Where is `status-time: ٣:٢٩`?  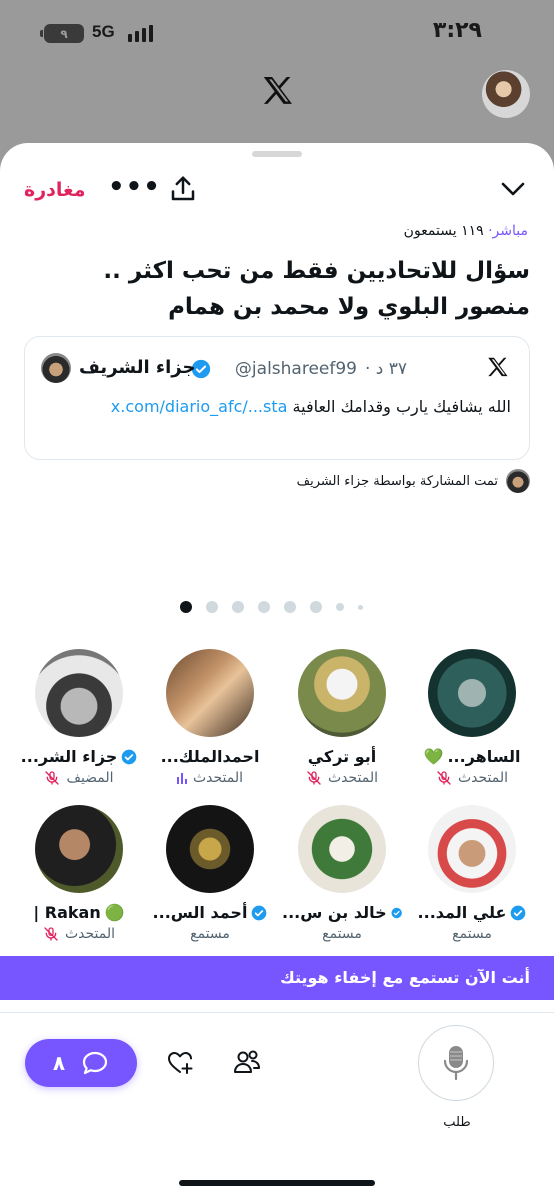 status-time: ٣:٢٩ is located at coordinates (457, 30).